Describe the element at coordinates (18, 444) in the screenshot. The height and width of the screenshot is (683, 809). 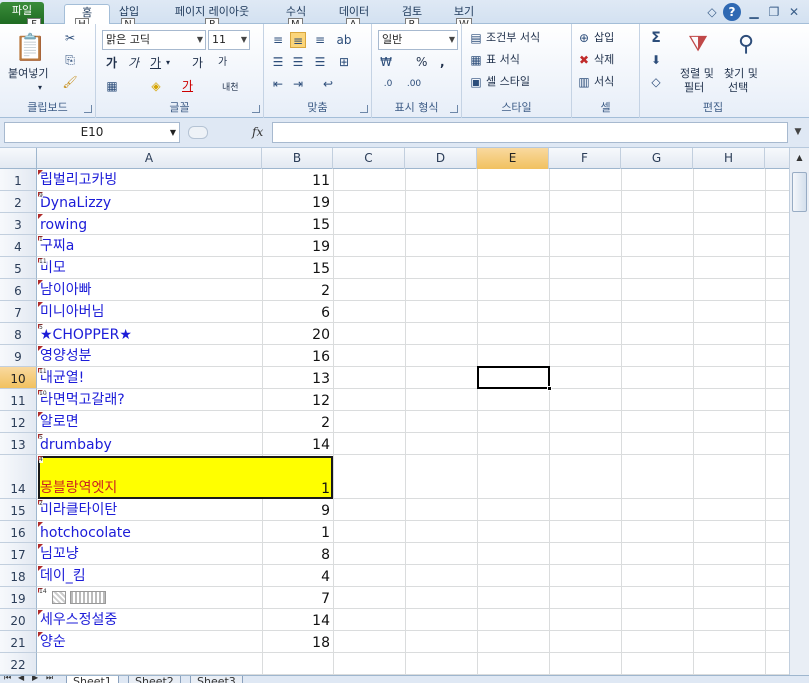
I see `row-header: 13` at that location.